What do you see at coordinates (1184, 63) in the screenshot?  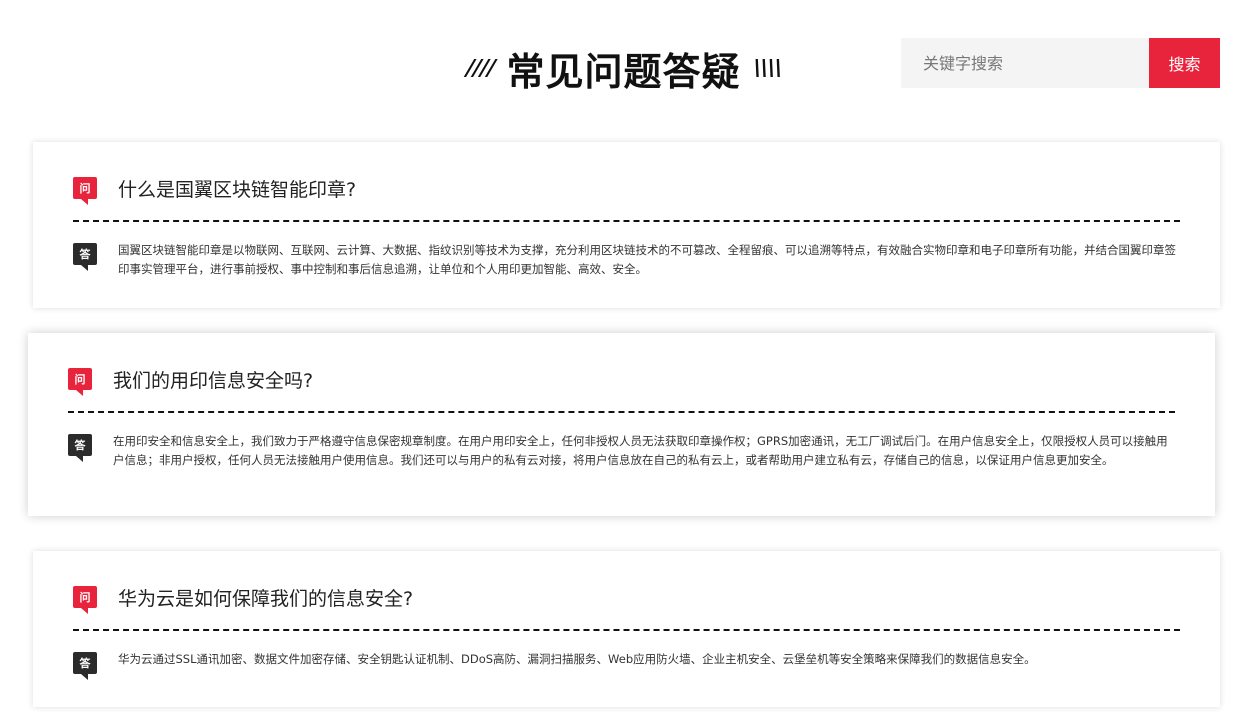 I see `search-button: 搜索` at bounding box center [1184, 63].